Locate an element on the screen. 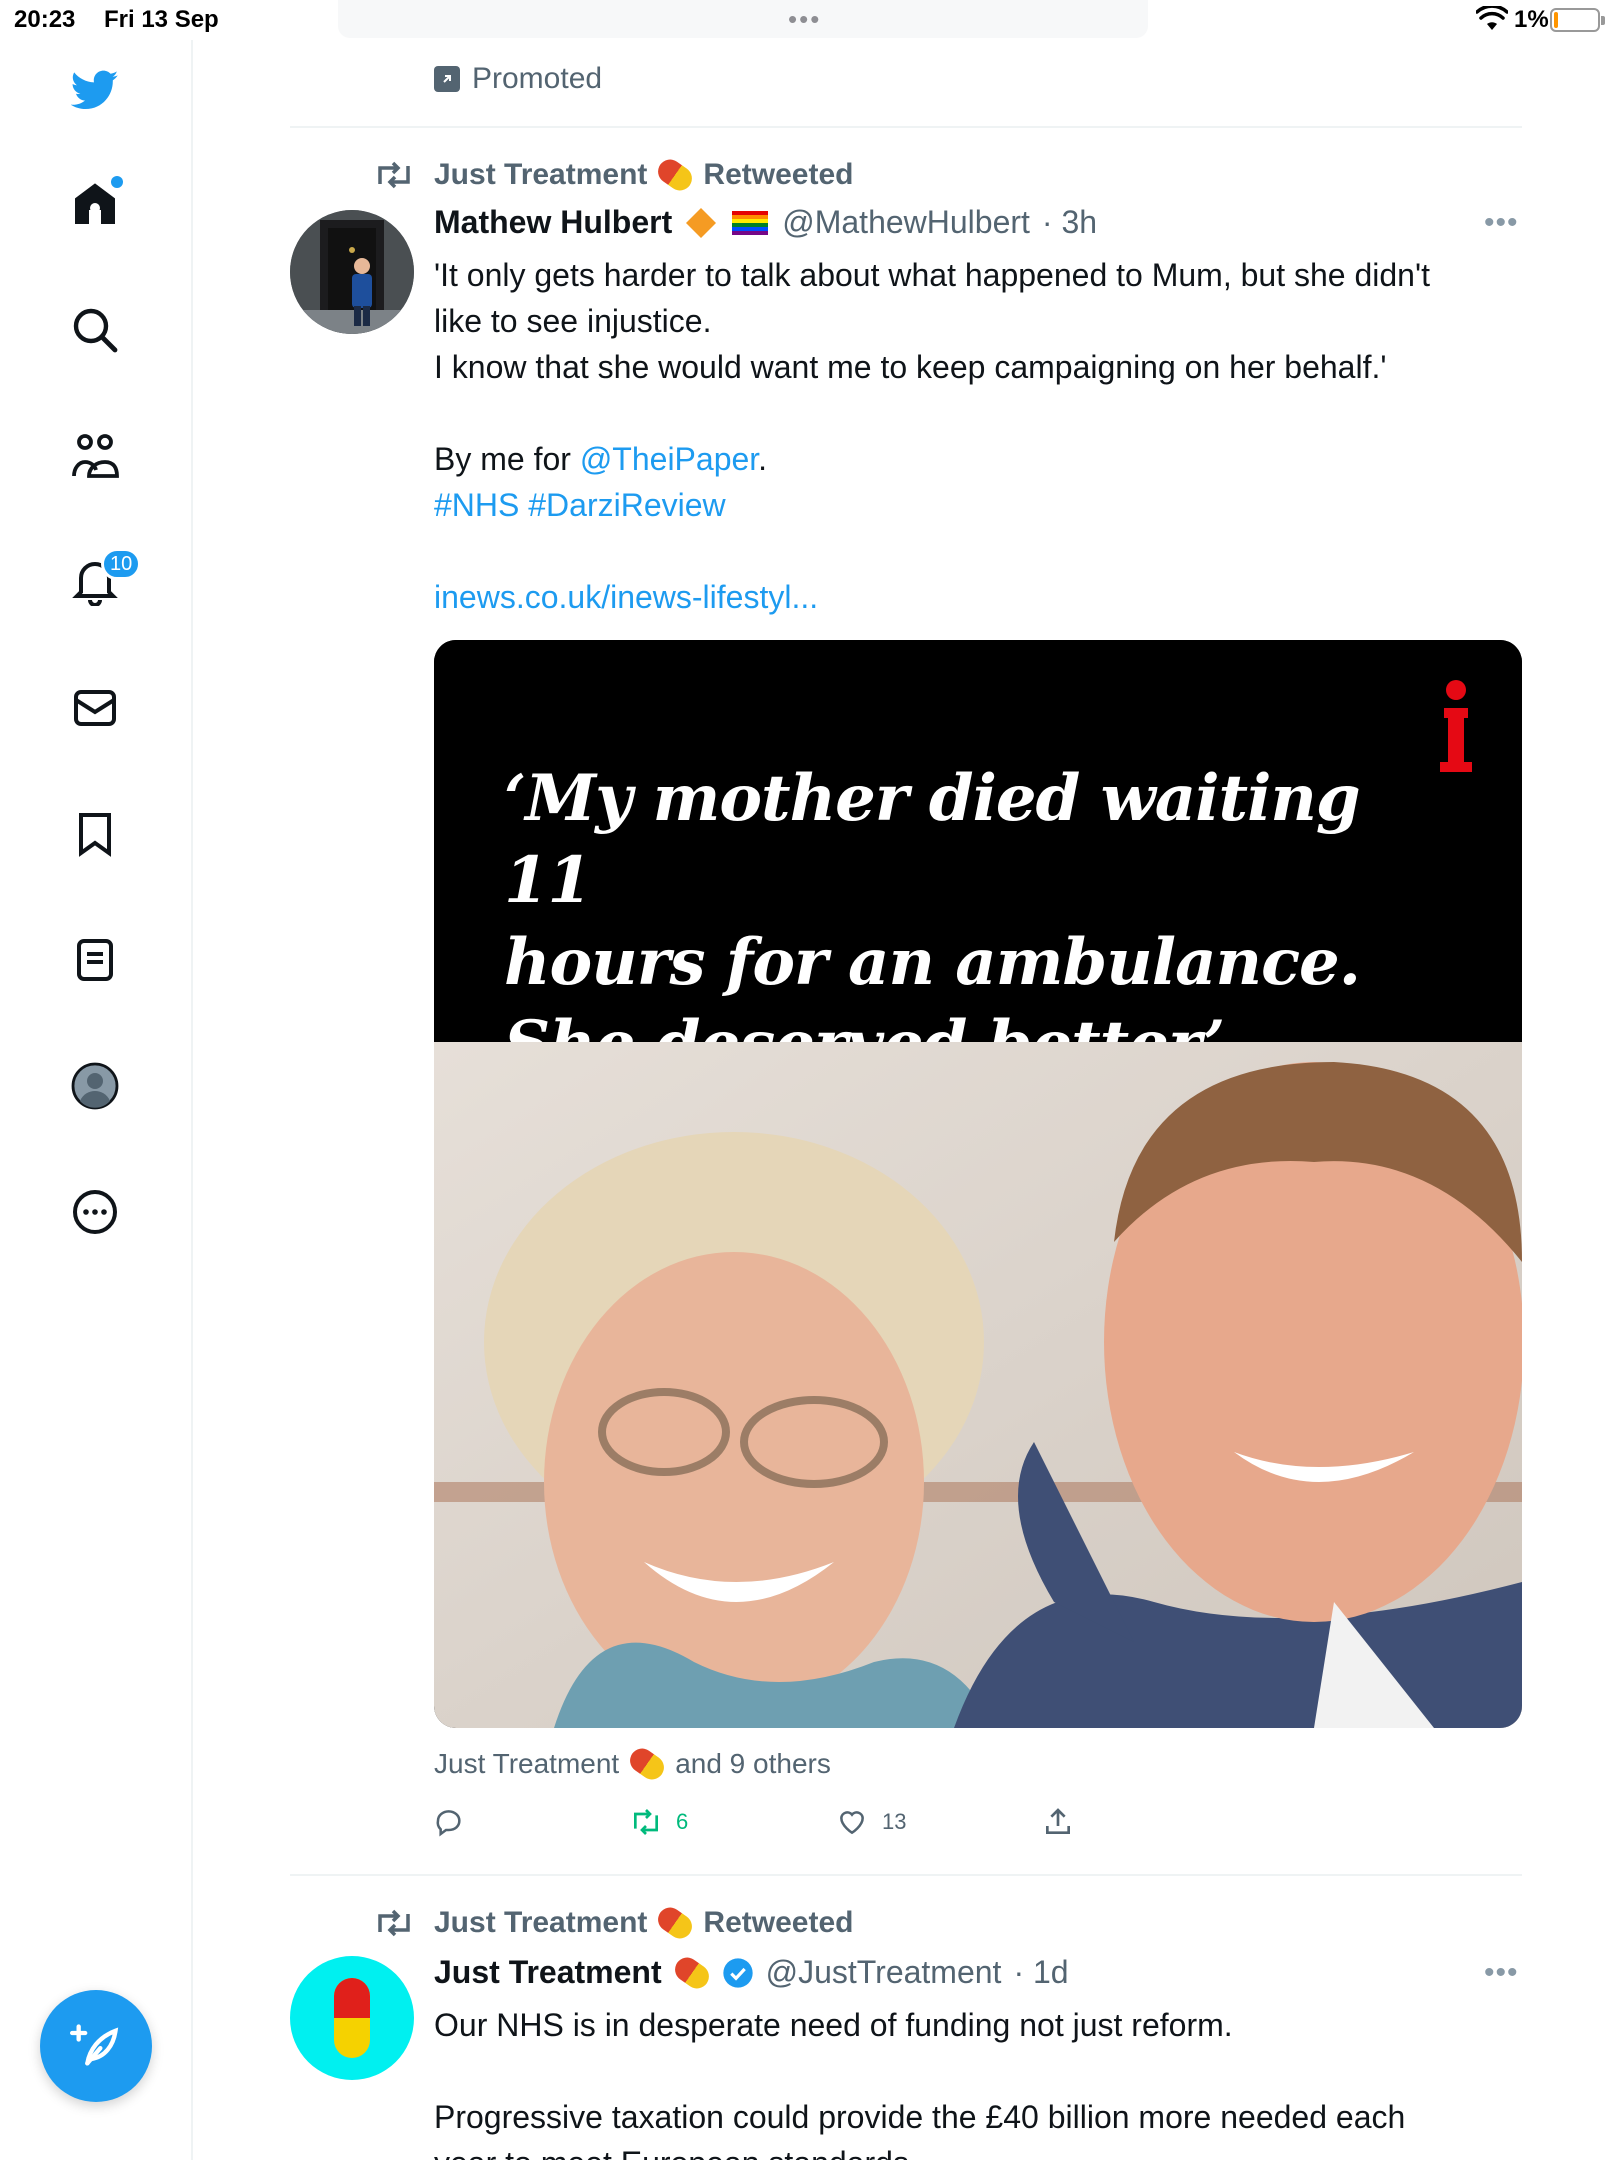 This screenshot has height=2160, width=1620. tweet-header: Mathew Hulbert @MathewHulbert · 3h is located at coordinates (765, 222).